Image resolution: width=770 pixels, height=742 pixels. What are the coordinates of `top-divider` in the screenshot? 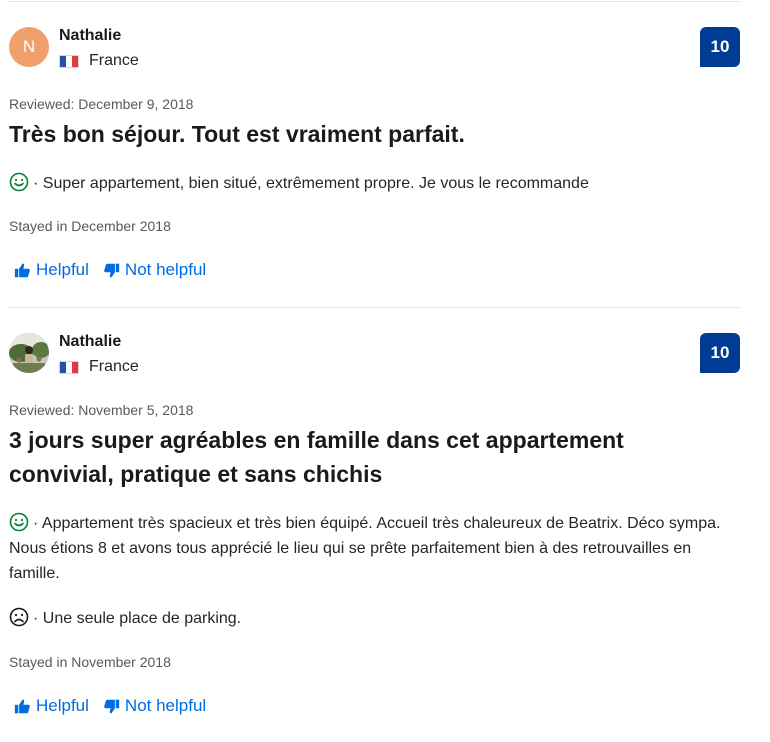 It's located at (374, 1).